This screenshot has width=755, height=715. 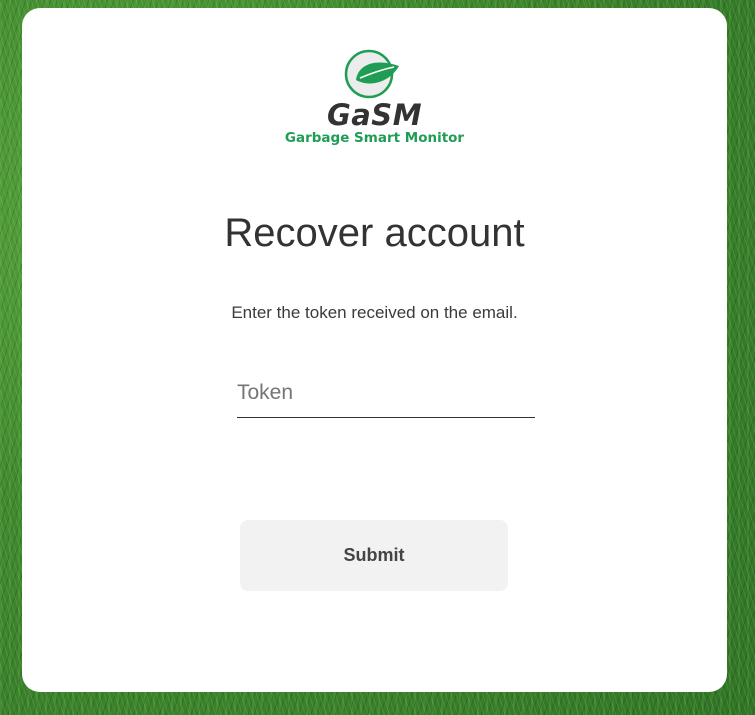 I want to click on submit-button: Submit, so click(x=374, y=555).